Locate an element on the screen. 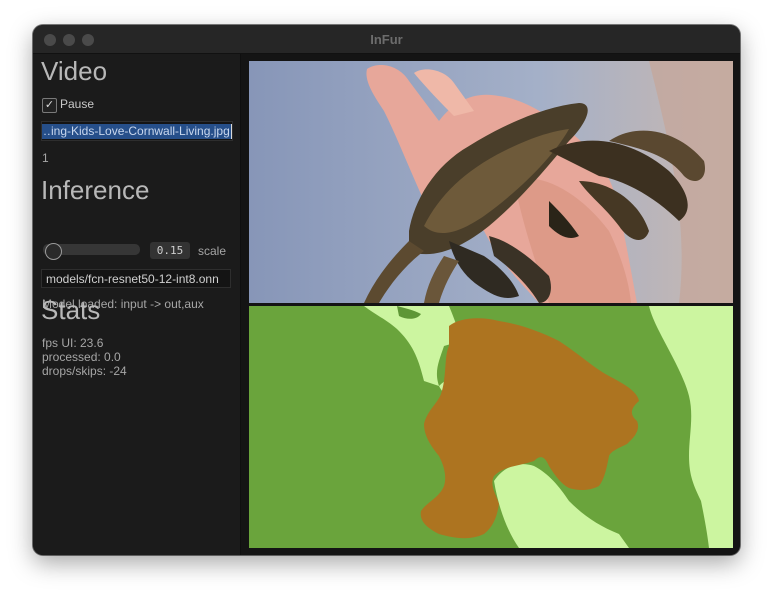 The height and width of the screenshot is (597, 774). check-icon: ✓ is located at coordinates (49, 105).